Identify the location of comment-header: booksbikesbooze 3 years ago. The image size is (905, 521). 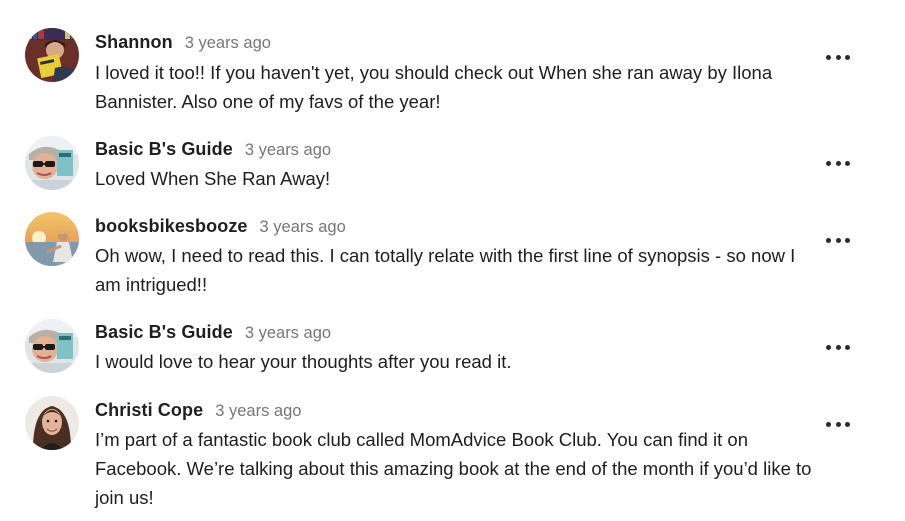
(220, 226).